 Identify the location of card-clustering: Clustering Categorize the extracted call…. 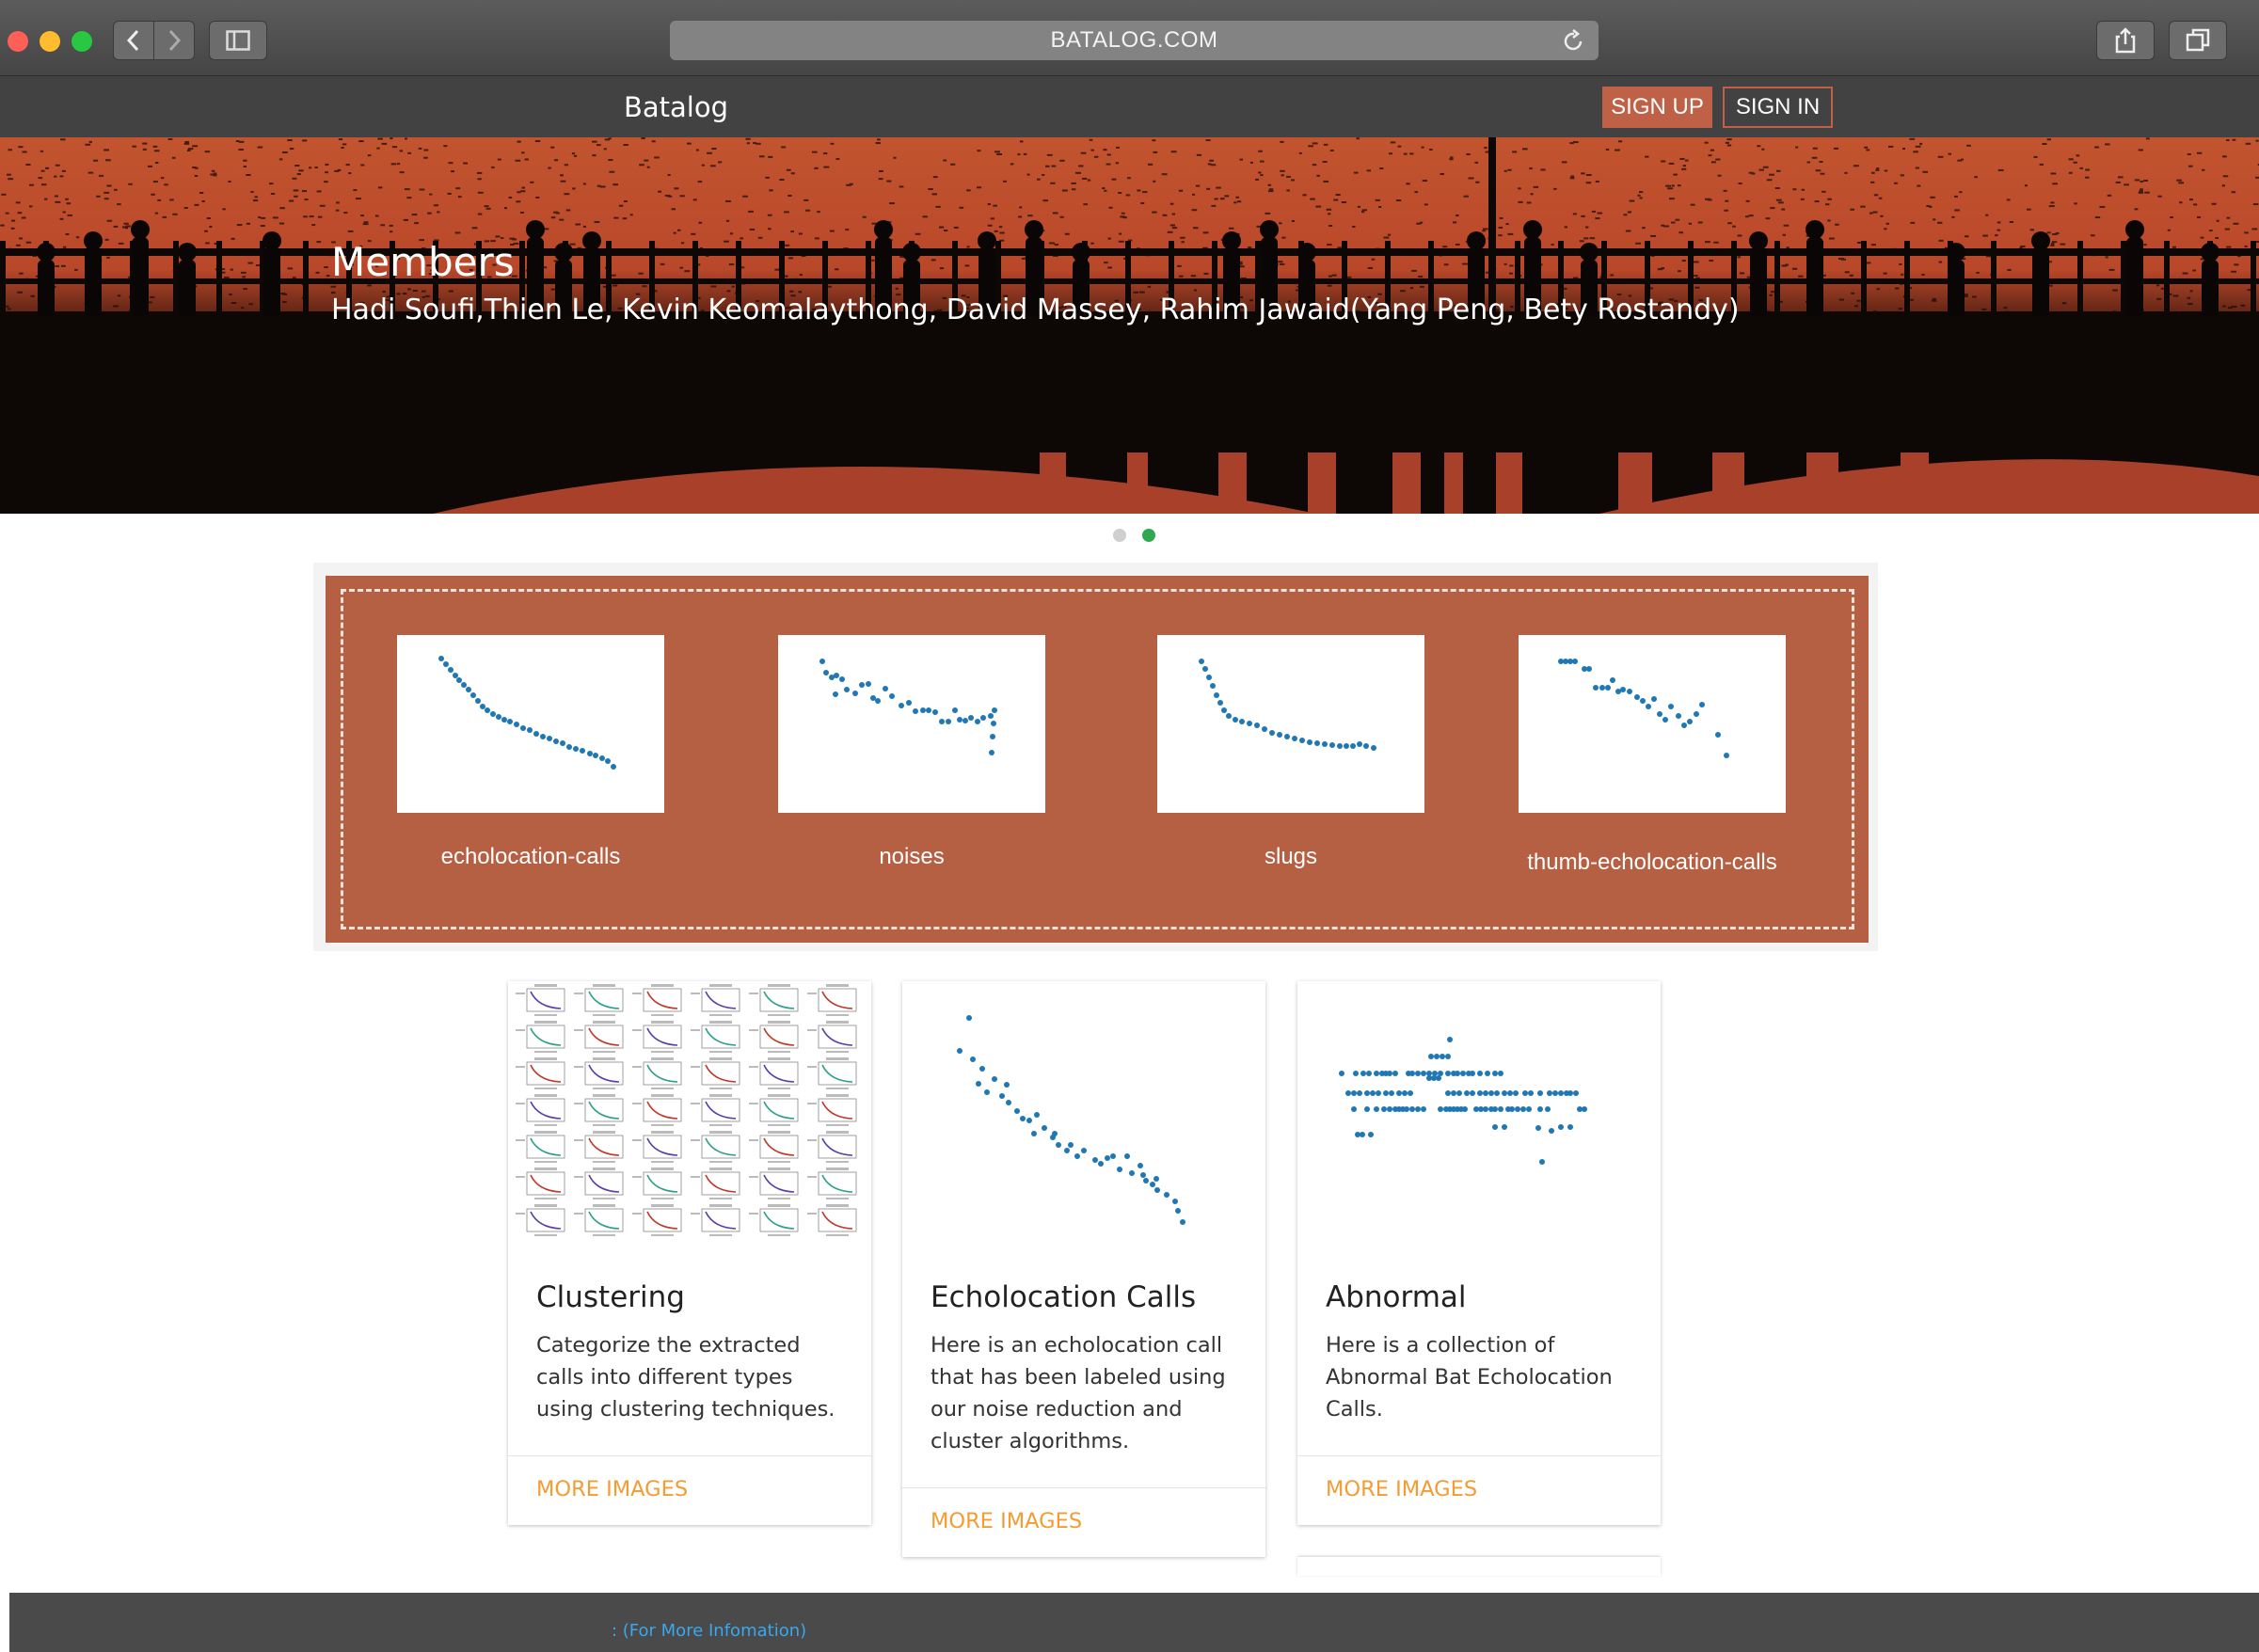
(689, 1253).